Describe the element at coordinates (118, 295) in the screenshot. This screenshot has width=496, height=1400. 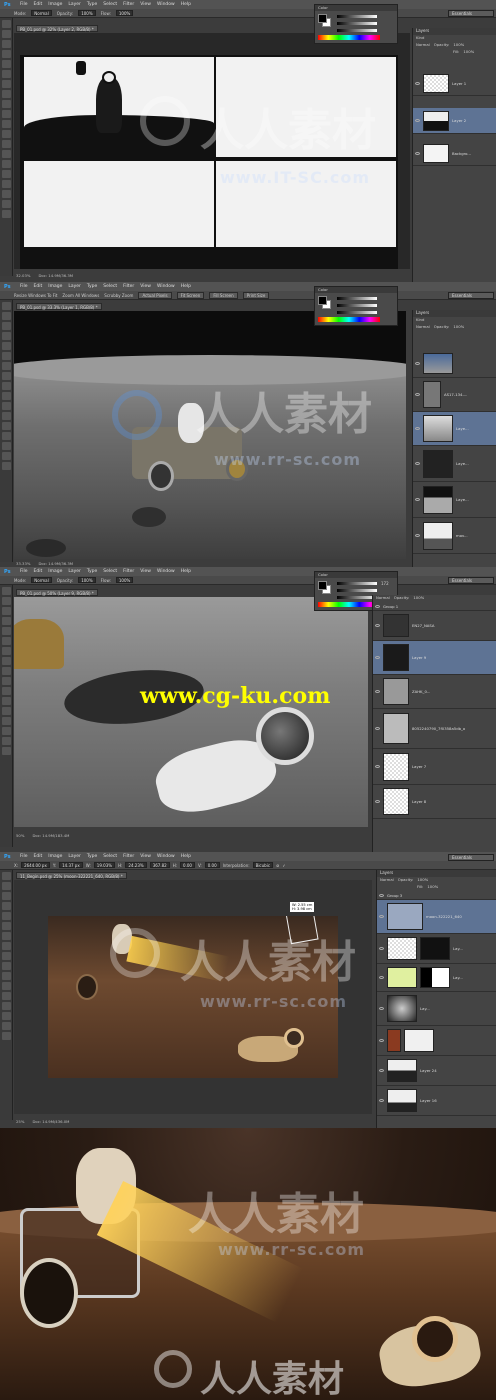
I see `scrubby-zoom-checkbox: Scrubby Zoom` at that location.